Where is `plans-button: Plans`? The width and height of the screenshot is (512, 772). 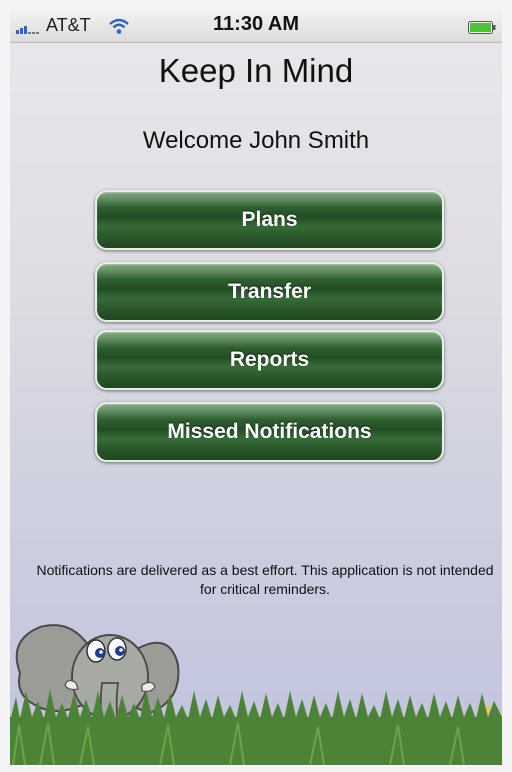
plans-button: Plans is located at coordinates (269, 220).